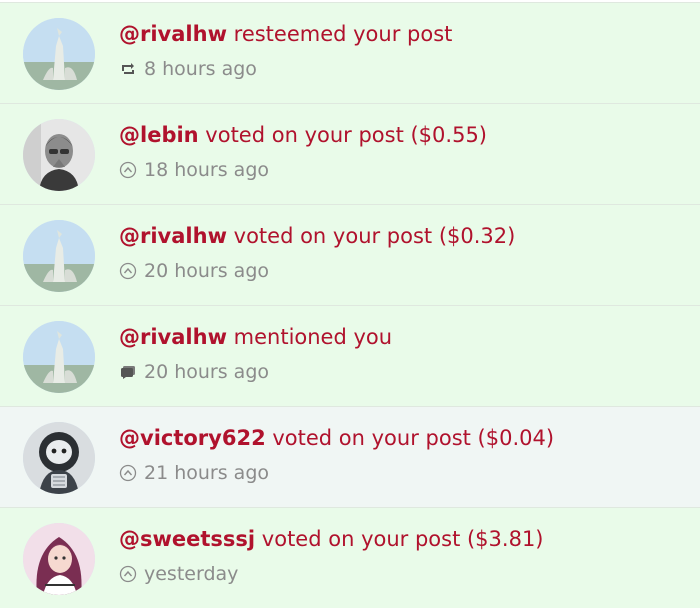 Image resolution: width=700 pixels, height=608 pixels. I want to click on notification-meta: 8 hours ago, so click(188, 69).